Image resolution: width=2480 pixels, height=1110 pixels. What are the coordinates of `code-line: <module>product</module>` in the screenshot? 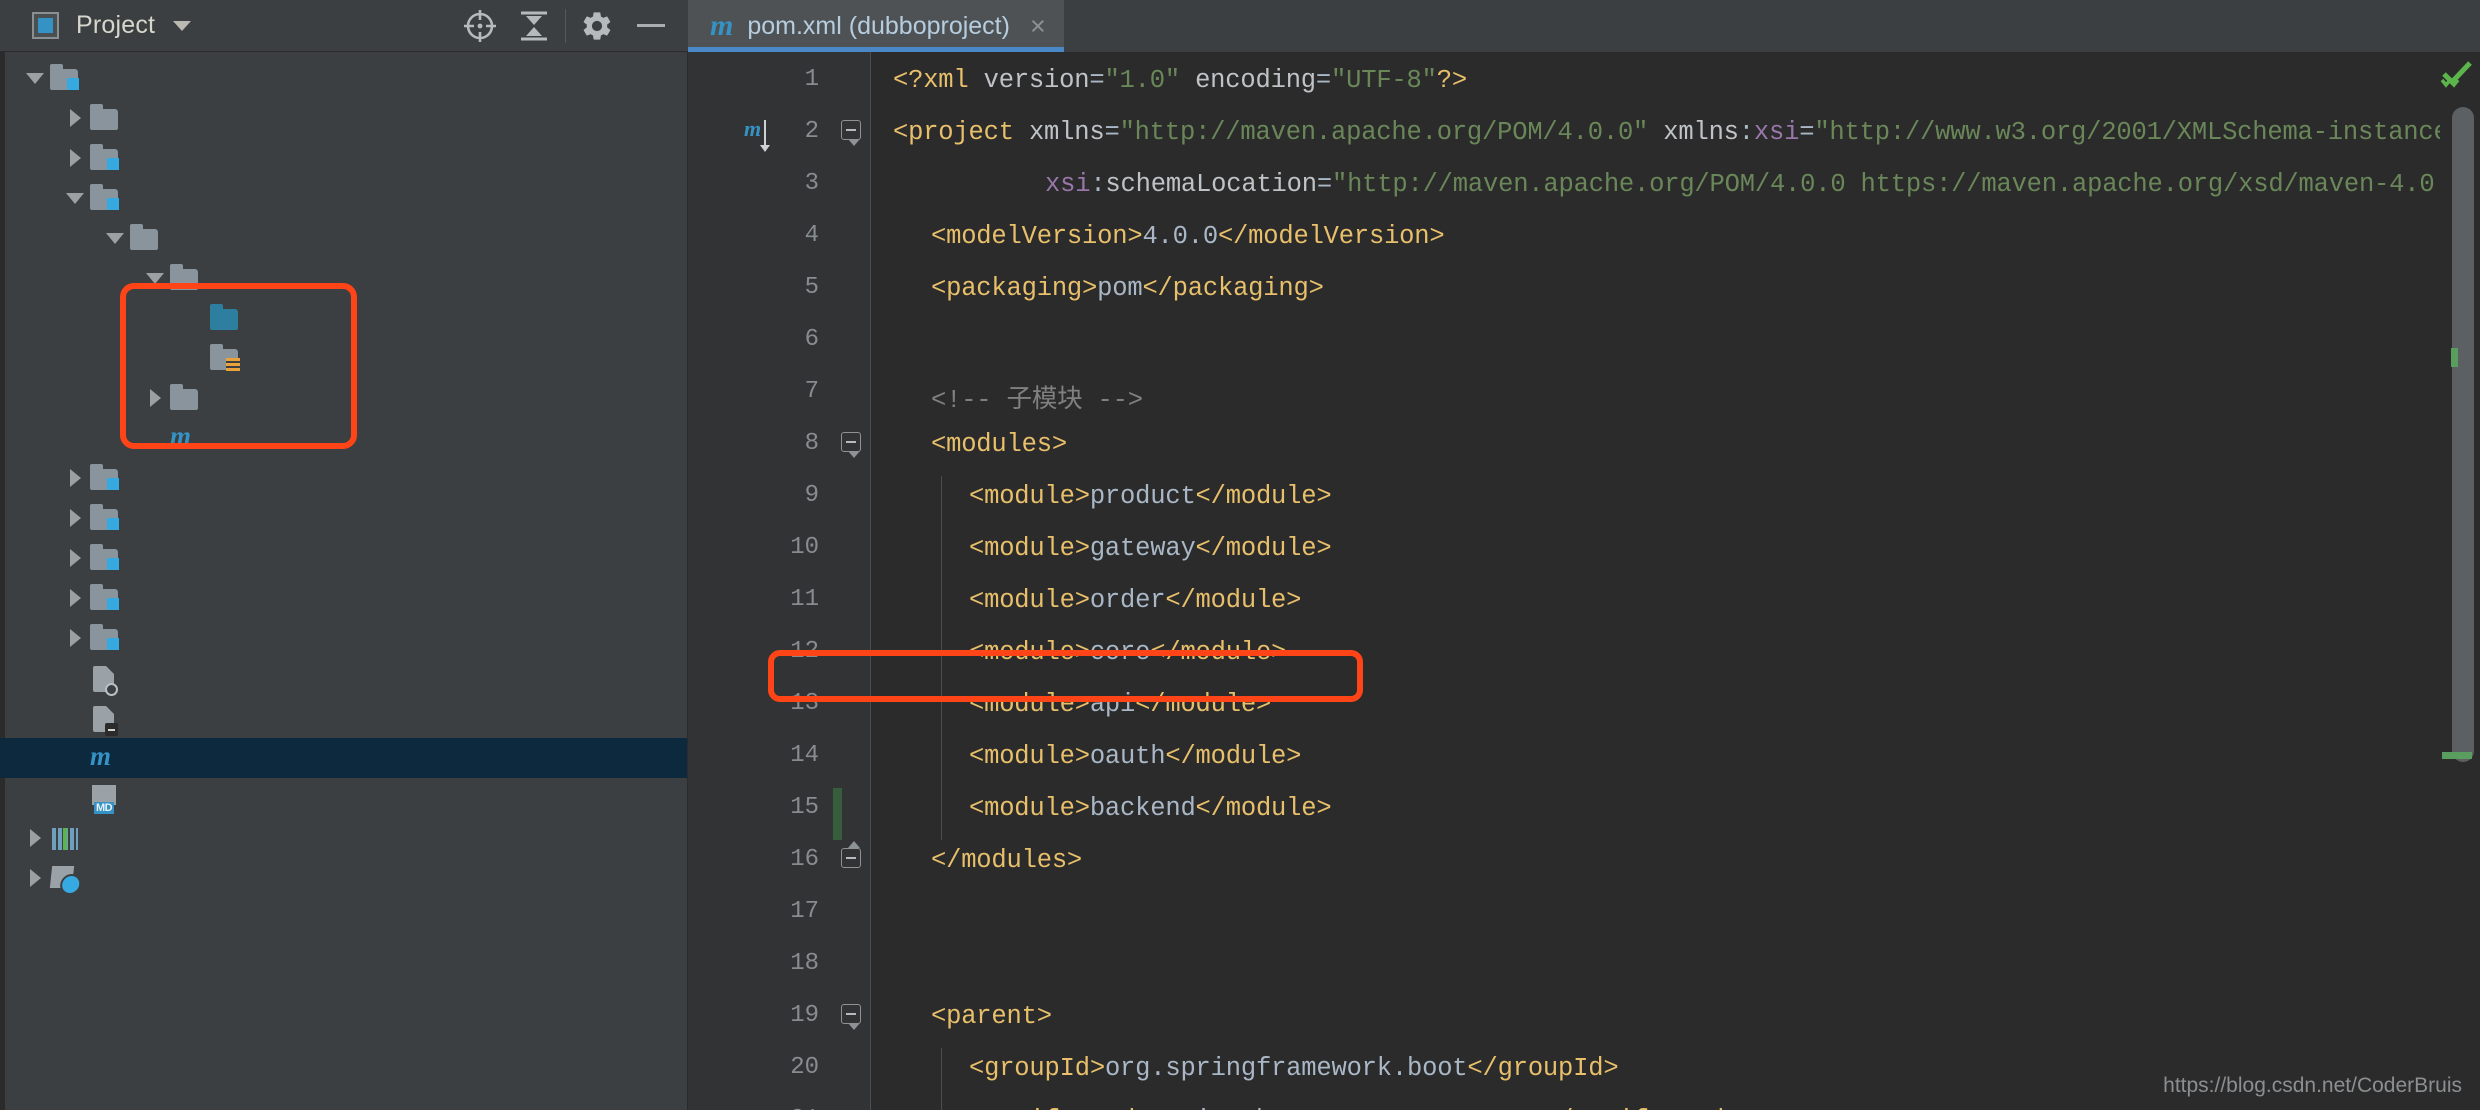 It's located at (1150, 496).